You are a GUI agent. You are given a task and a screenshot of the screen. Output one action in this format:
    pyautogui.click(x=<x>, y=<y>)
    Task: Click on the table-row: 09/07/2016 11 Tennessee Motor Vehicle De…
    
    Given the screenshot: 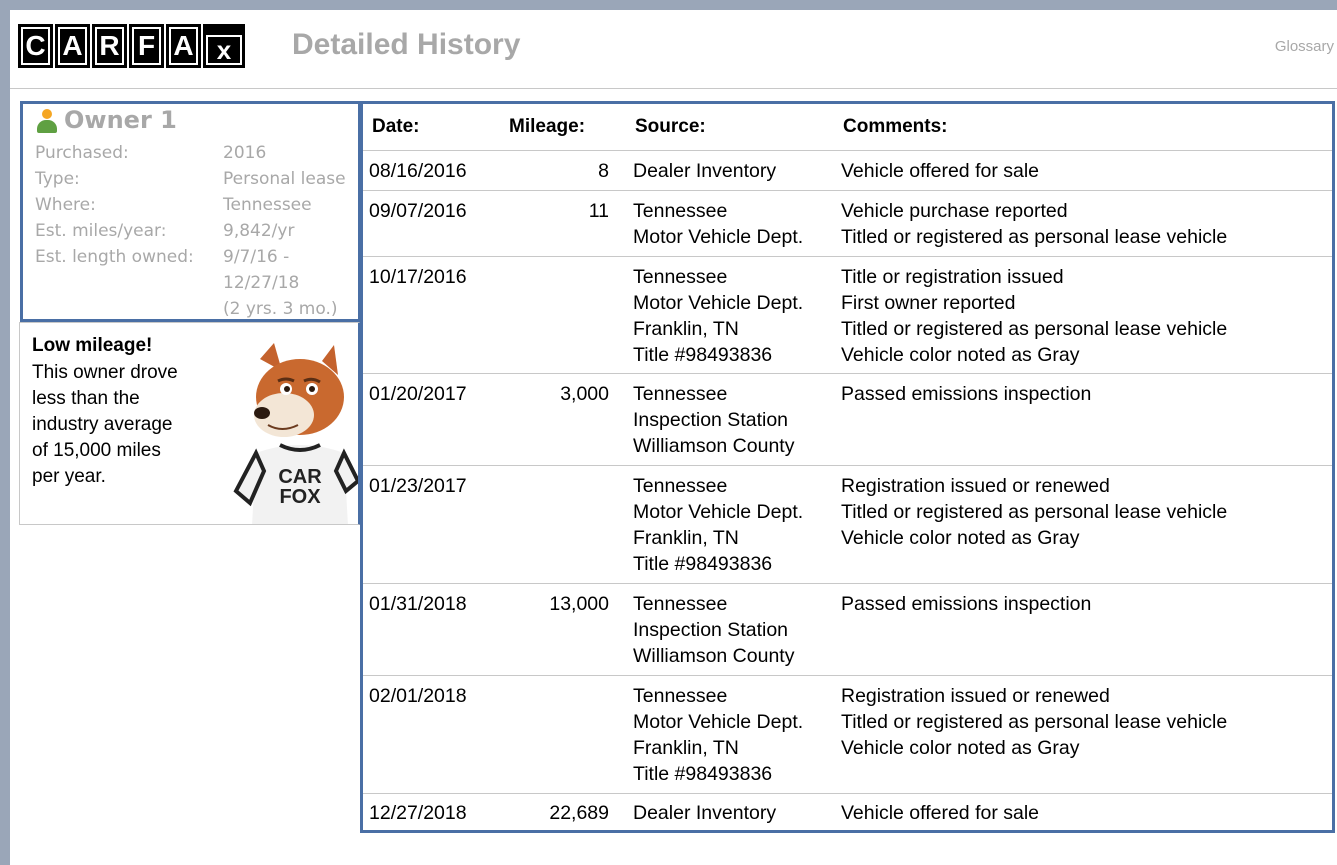 What is the action you would take?
    pyautogui.click(x=847, y=224)
    